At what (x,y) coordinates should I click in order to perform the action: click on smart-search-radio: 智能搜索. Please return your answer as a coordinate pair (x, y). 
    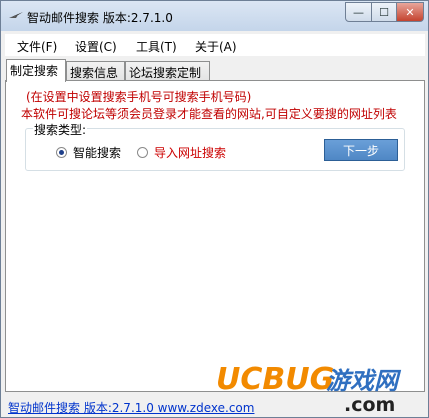
    Looking at the image, I should click on (88, 152).